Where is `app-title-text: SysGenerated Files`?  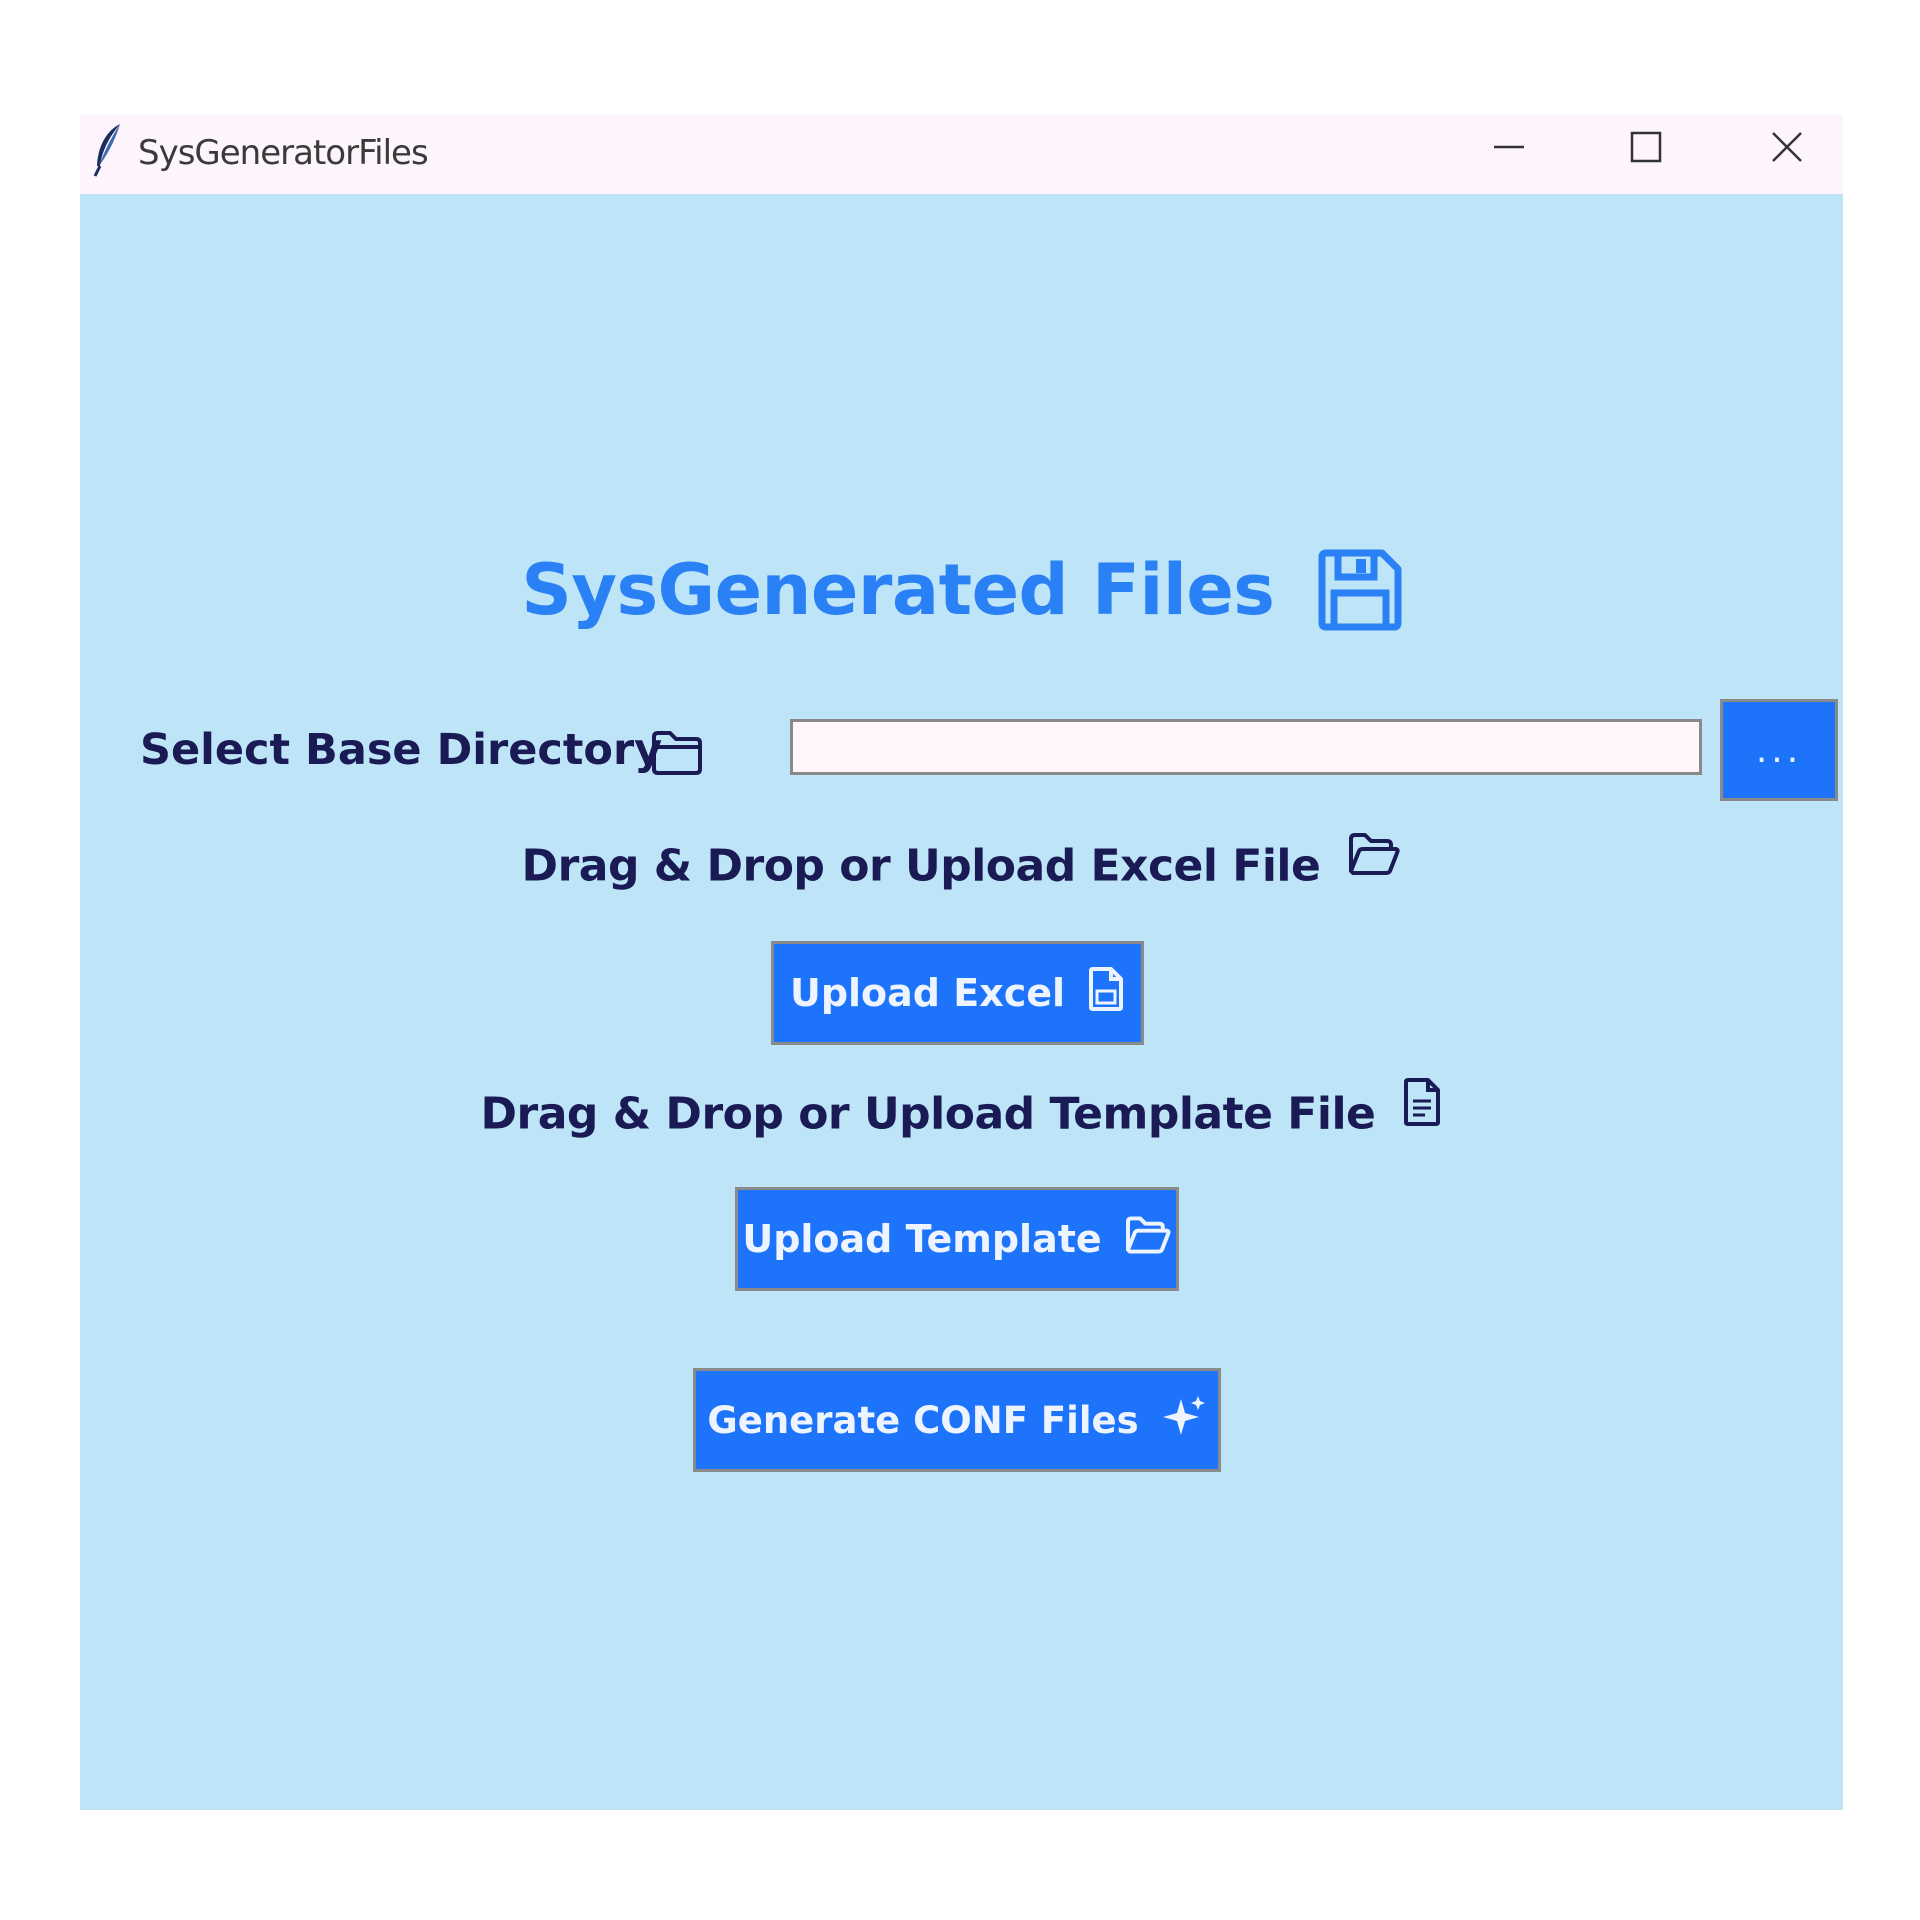 app-title-text: SysGenerated Files is located at coordinates (898, 590).